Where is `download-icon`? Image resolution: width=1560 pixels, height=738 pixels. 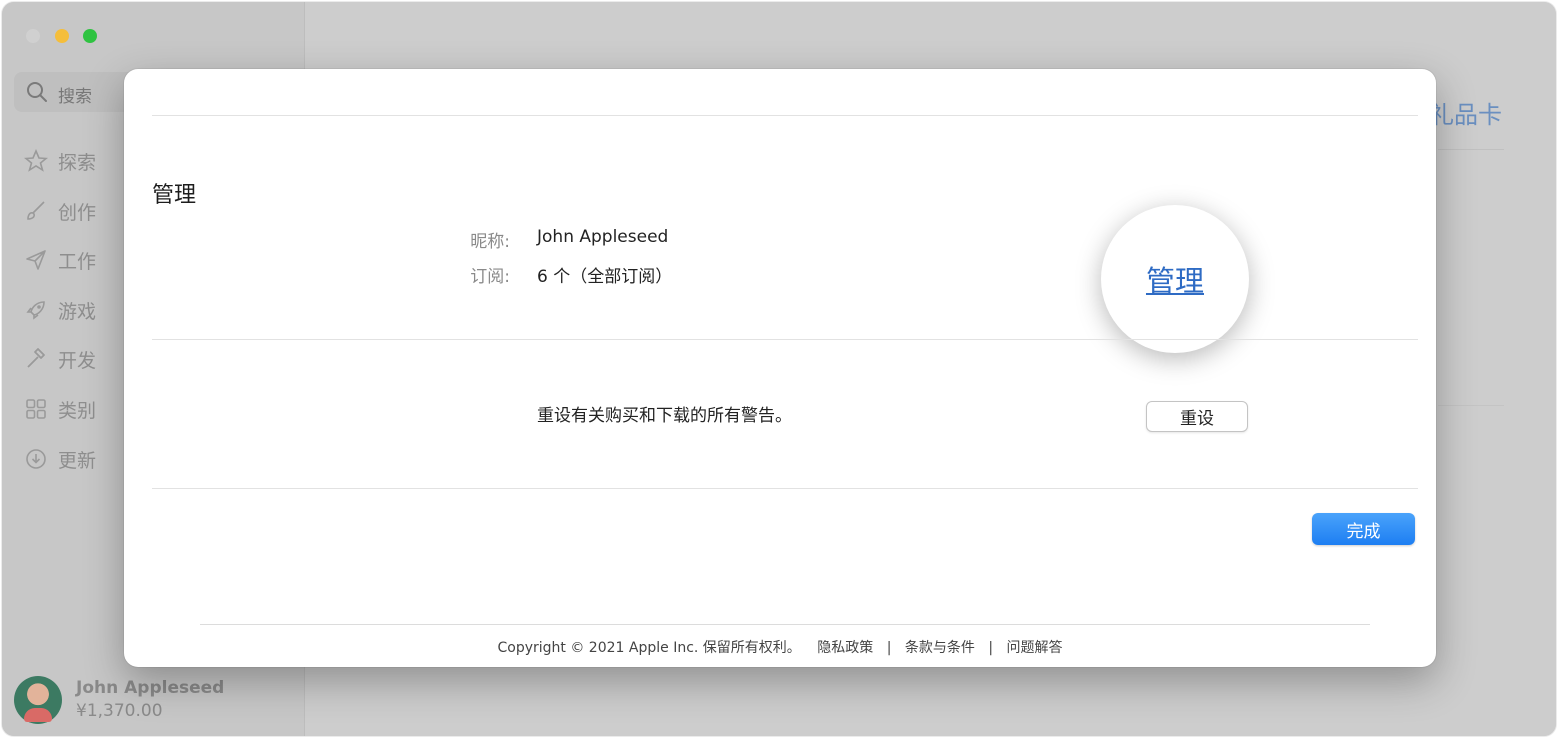 download-icon is located at coordinates (36, 458).